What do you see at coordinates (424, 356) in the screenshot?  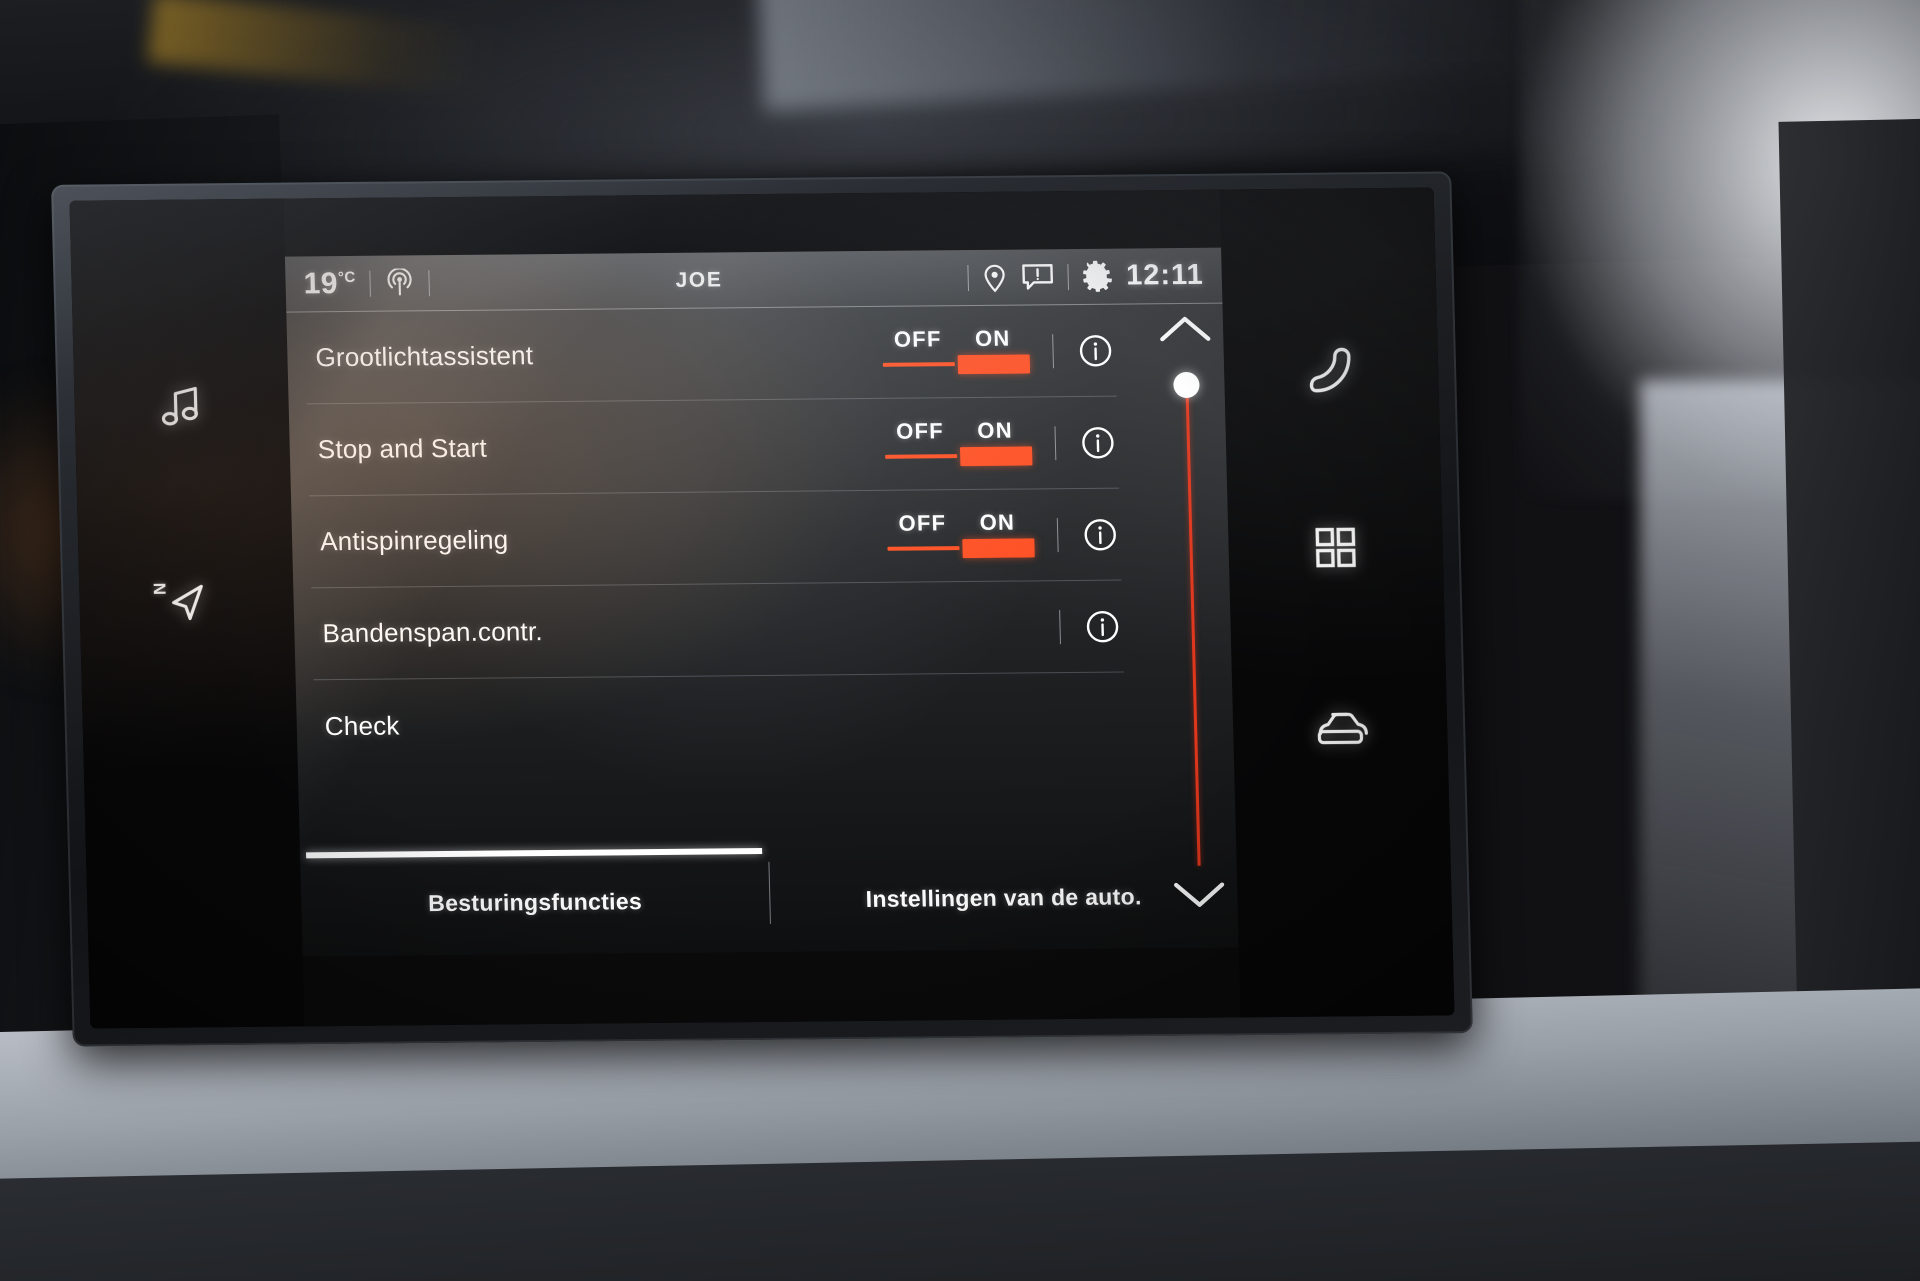 I see `settings-row-label: Grootlichtassistent` at bounding box center [424, 356].